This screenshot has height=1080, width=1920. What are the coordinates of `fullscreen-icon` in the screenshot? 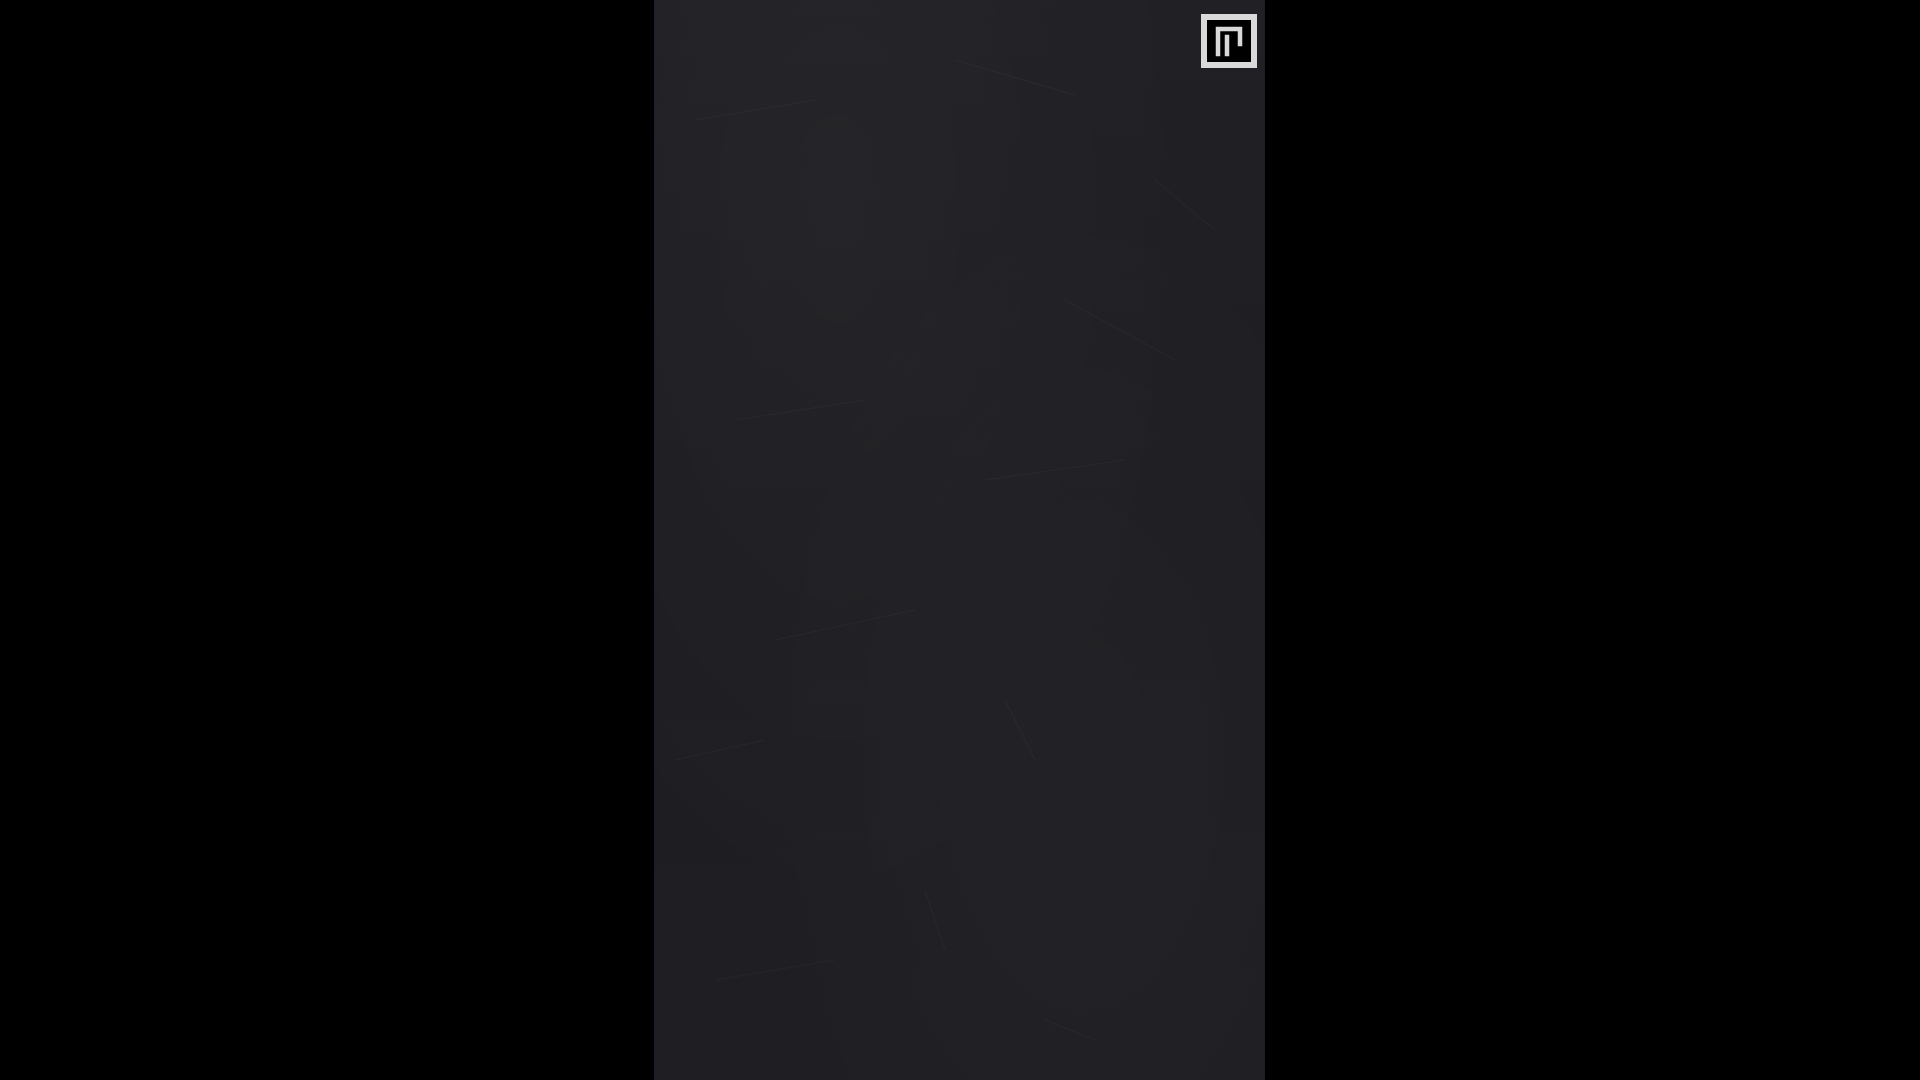 It's located at (1229, 41).